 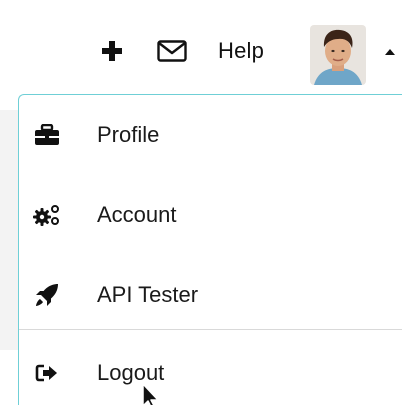 What do you see at coordinates (151, 393) in the screenshot?
I see `mouse-pointer` at bounding box center [151, 393].